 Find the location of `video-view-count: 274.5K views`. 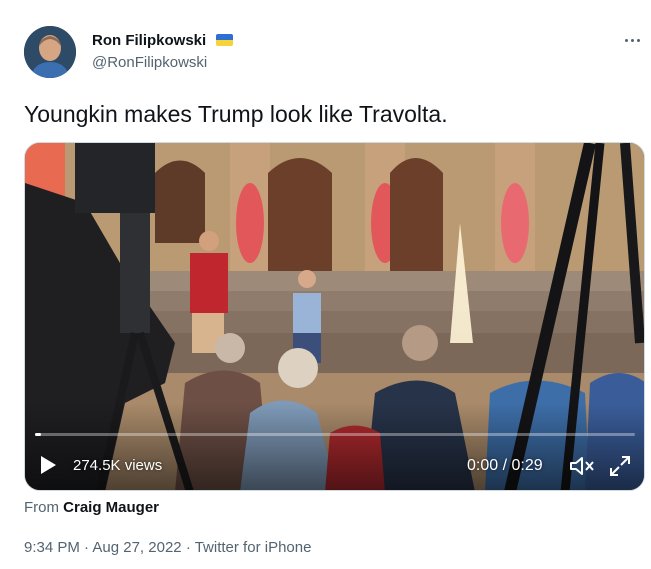

video-view-count: 274.5K views is located at coordinates (118, 465).